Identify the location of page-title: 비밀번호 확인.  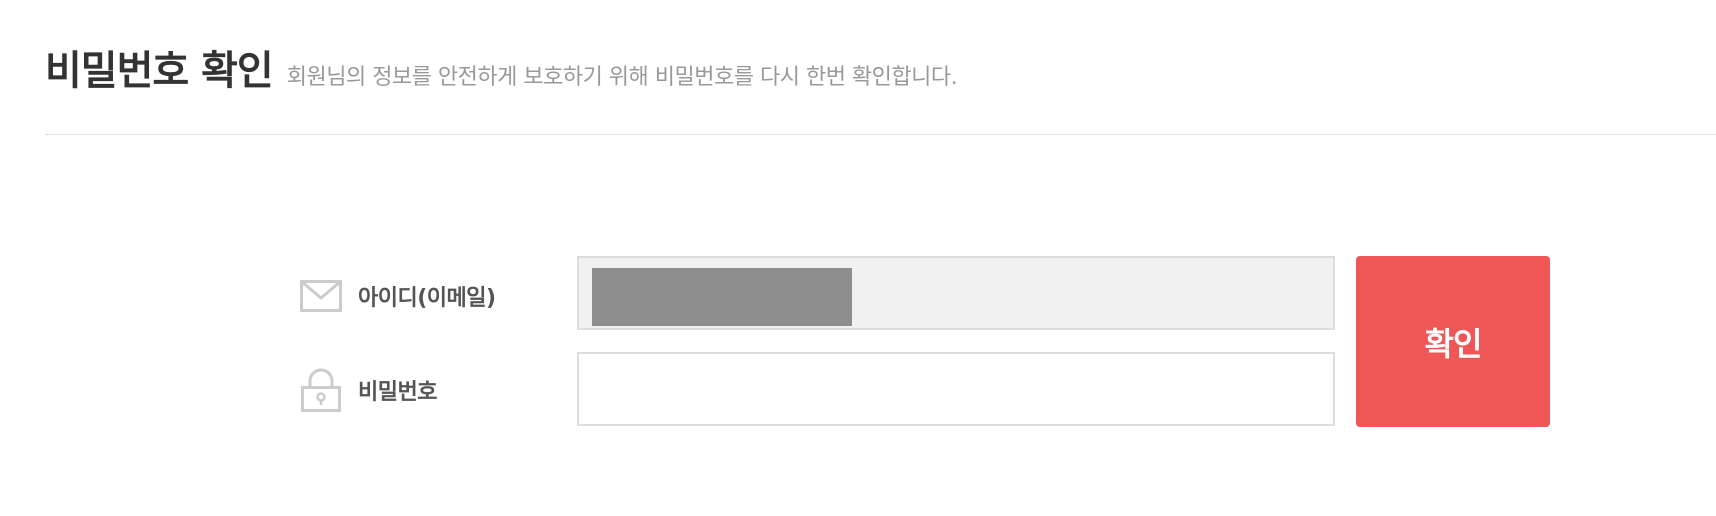
(159, 71).